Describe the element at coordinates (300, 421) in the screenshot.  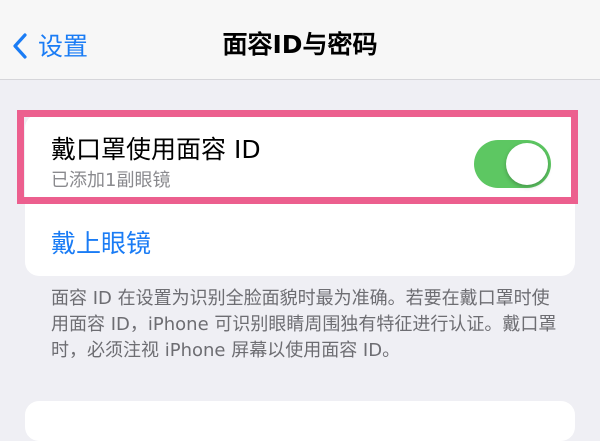
I see `next-settings-group` at that location.